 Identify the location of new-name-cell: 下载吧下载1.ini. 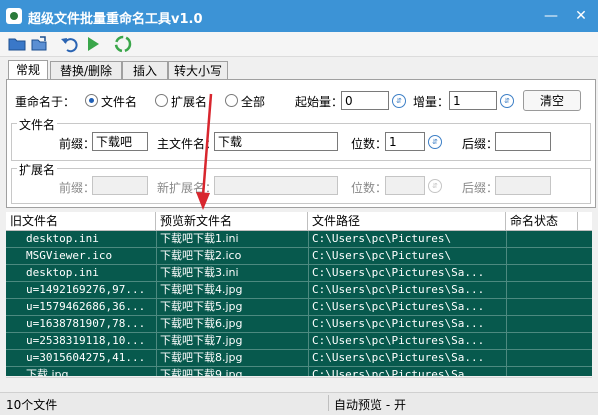
(199, 238).